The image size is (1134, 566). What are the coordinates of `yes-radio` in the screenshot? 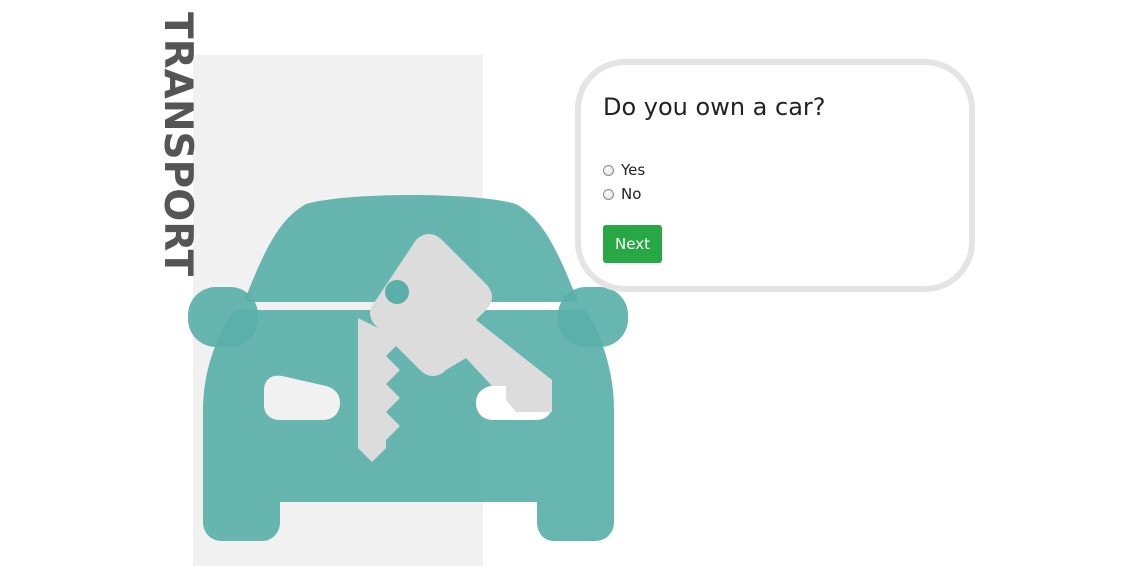 It's located at (608, 170).